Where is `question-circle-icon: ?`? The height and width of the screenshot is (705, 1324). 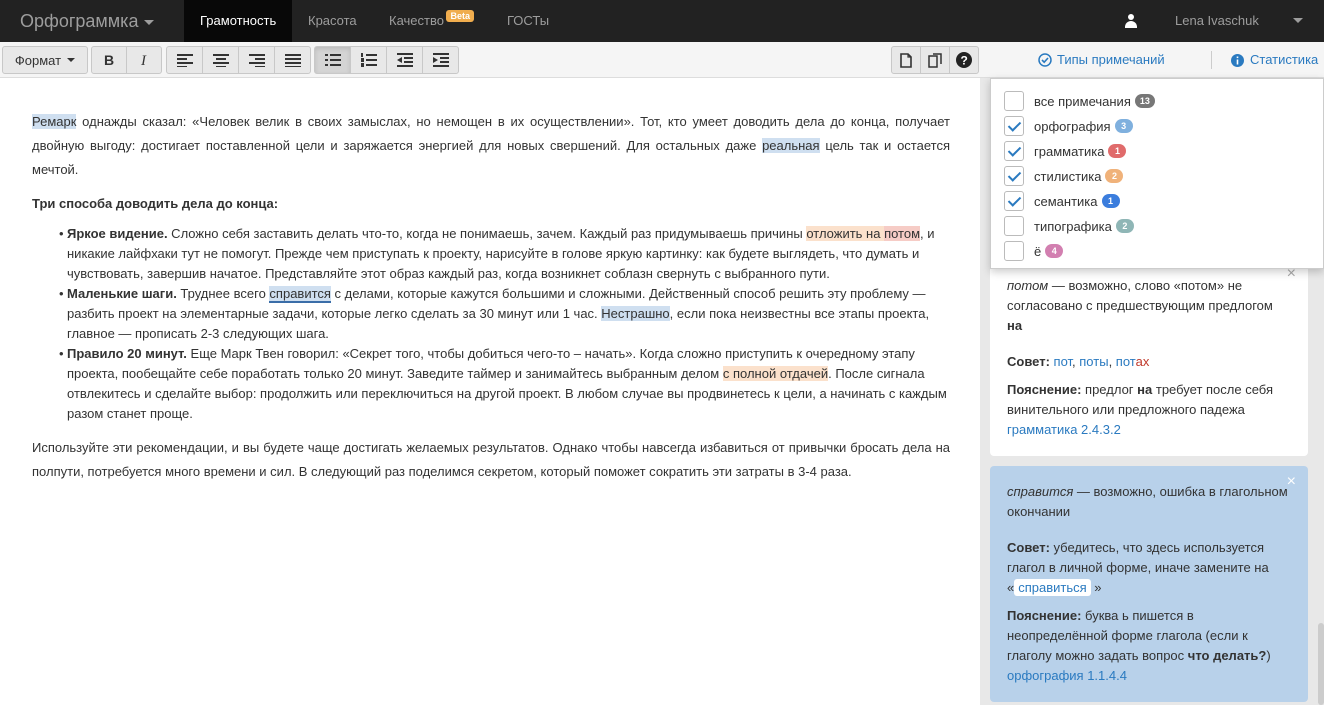
question-circle-icon: ? is located at coordinates (964, 60).